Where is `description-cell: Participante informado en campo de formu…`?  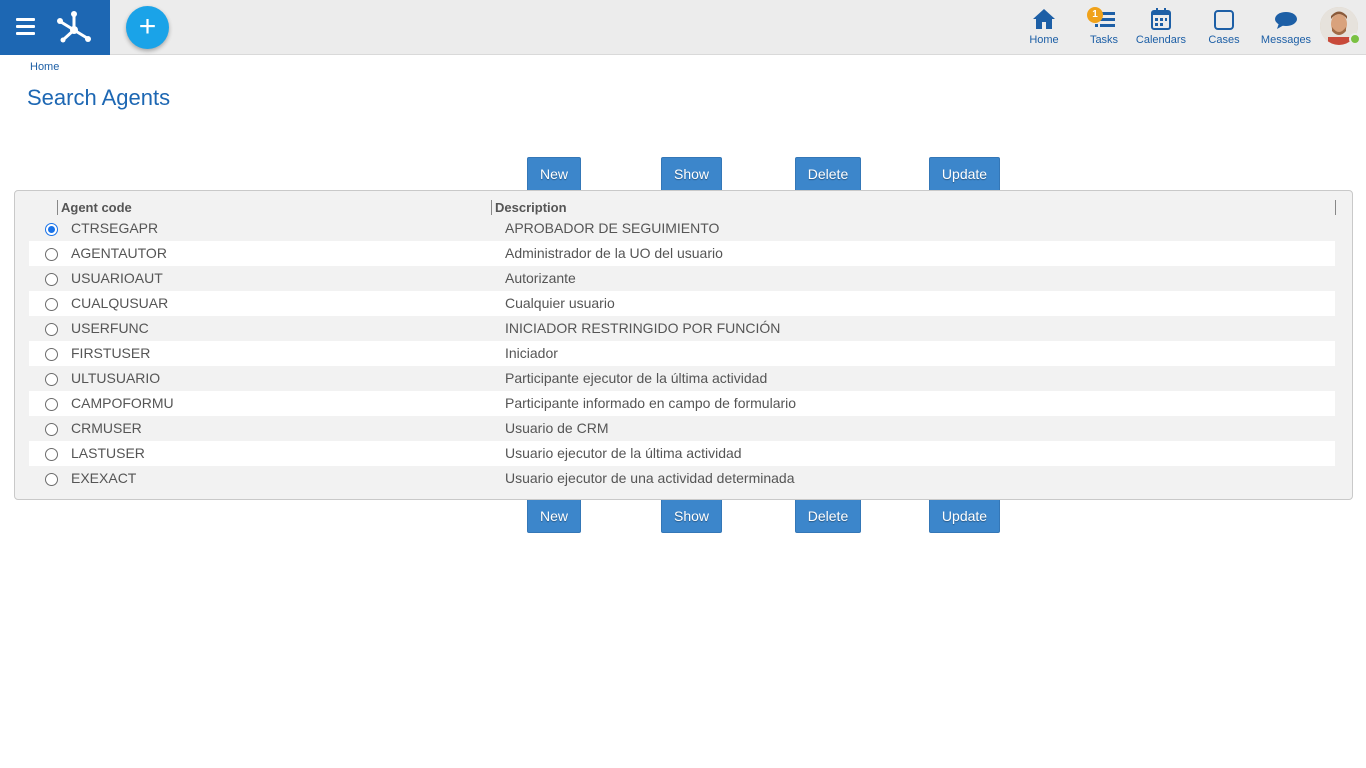 description-cell: Participante informado en campo de formu… is located at coordinates (651, 403).